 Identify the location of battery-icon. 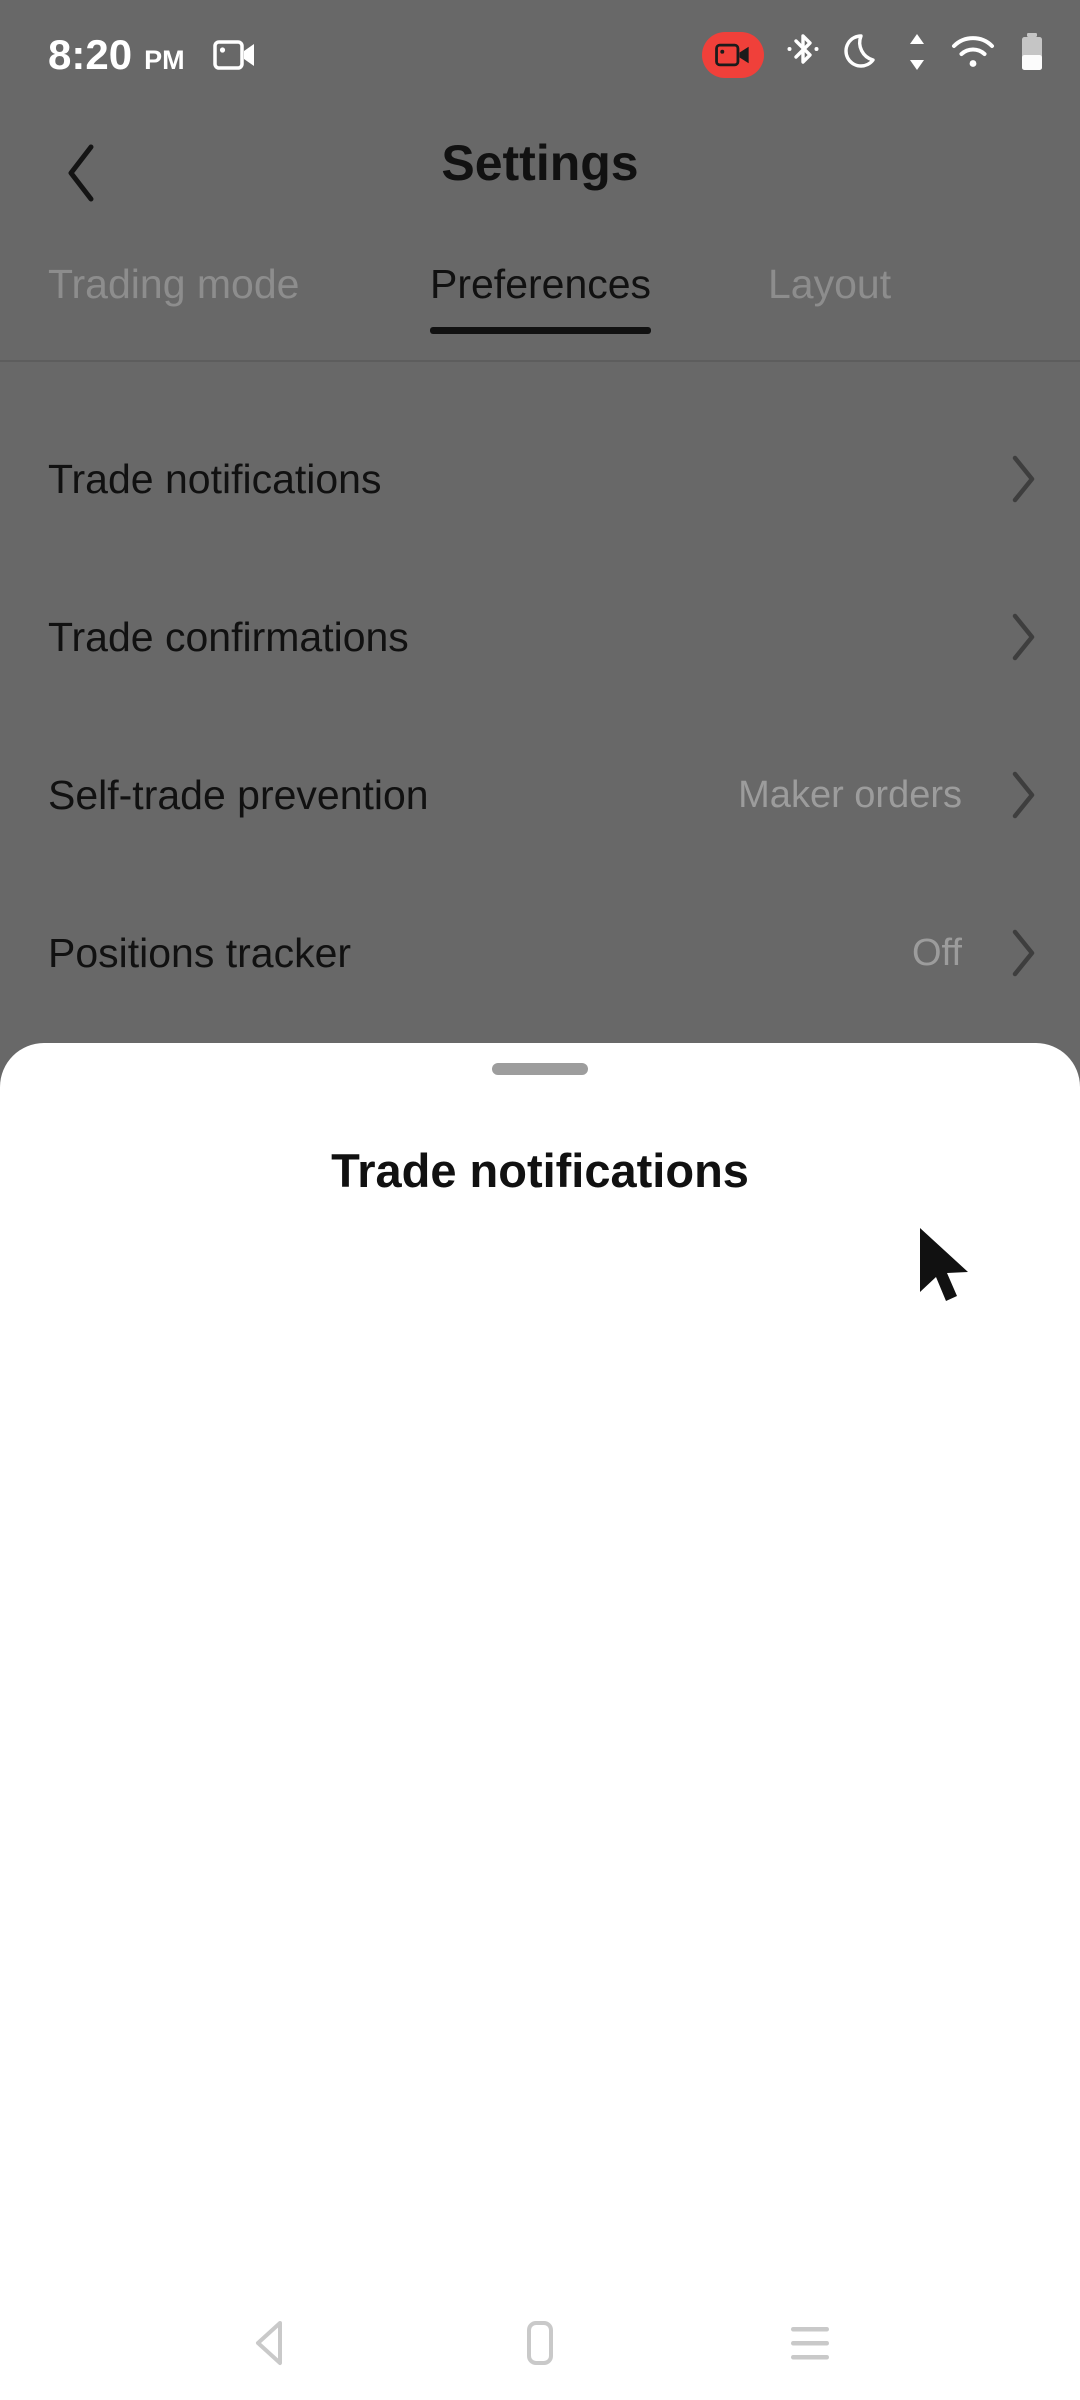
(1032, 54).